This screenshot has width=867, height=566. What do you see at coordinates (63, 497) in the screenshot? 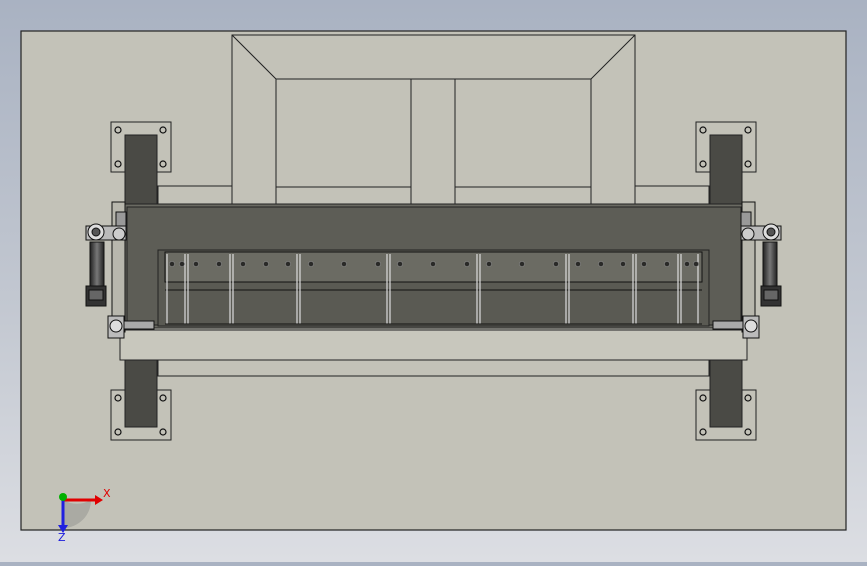
I see `y-axis-dot` at bounding box center [63, 497].